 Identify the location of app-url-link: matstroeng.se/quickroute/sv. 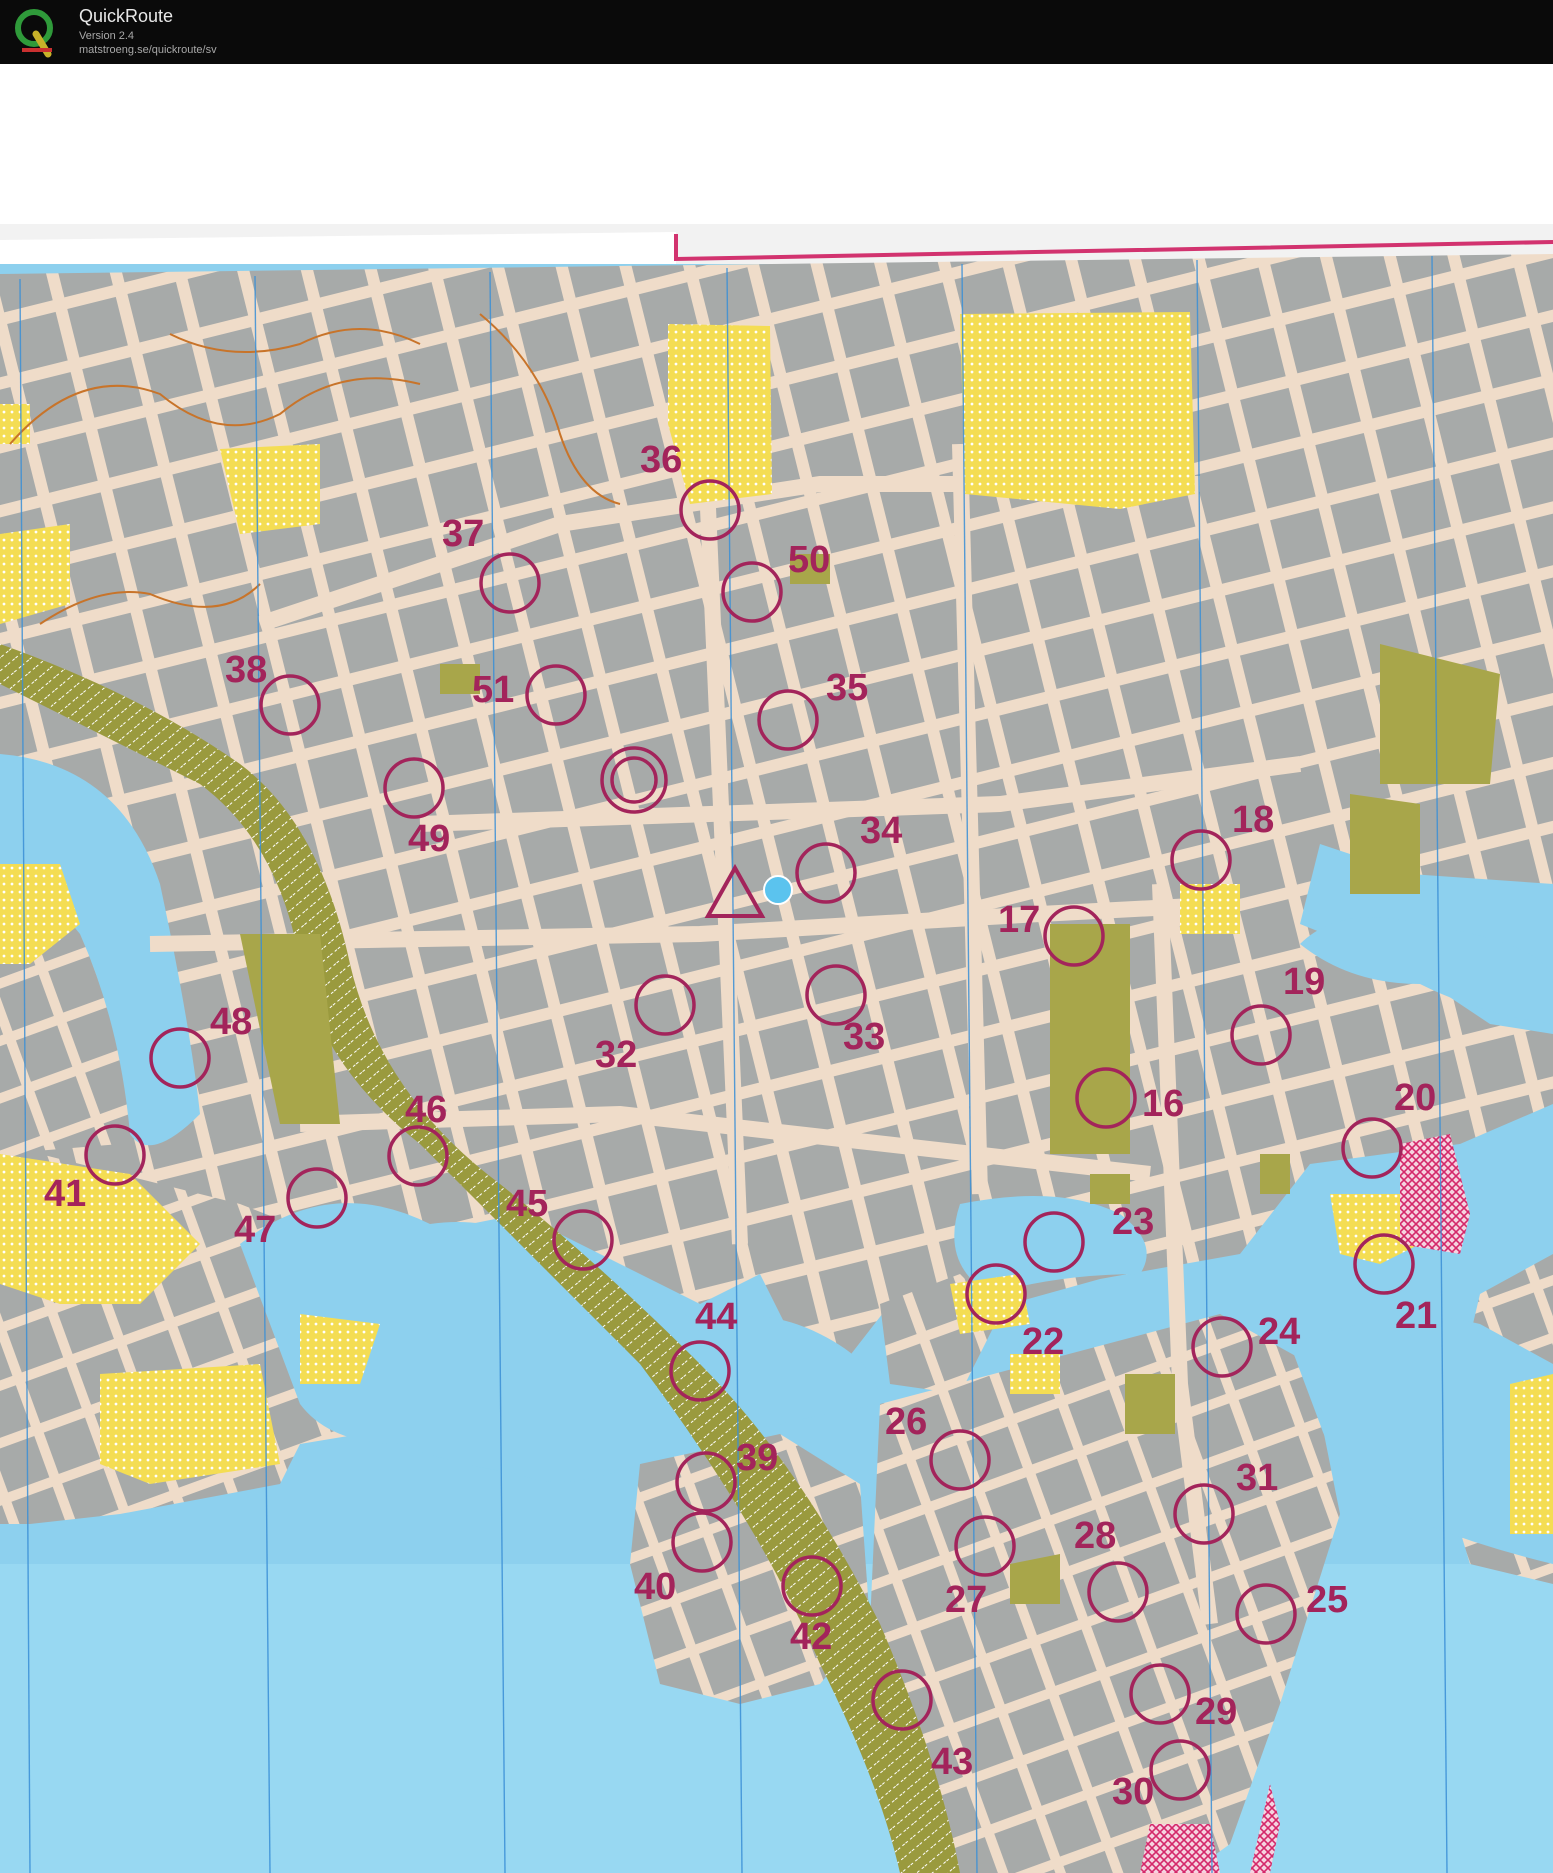
(148, 50).